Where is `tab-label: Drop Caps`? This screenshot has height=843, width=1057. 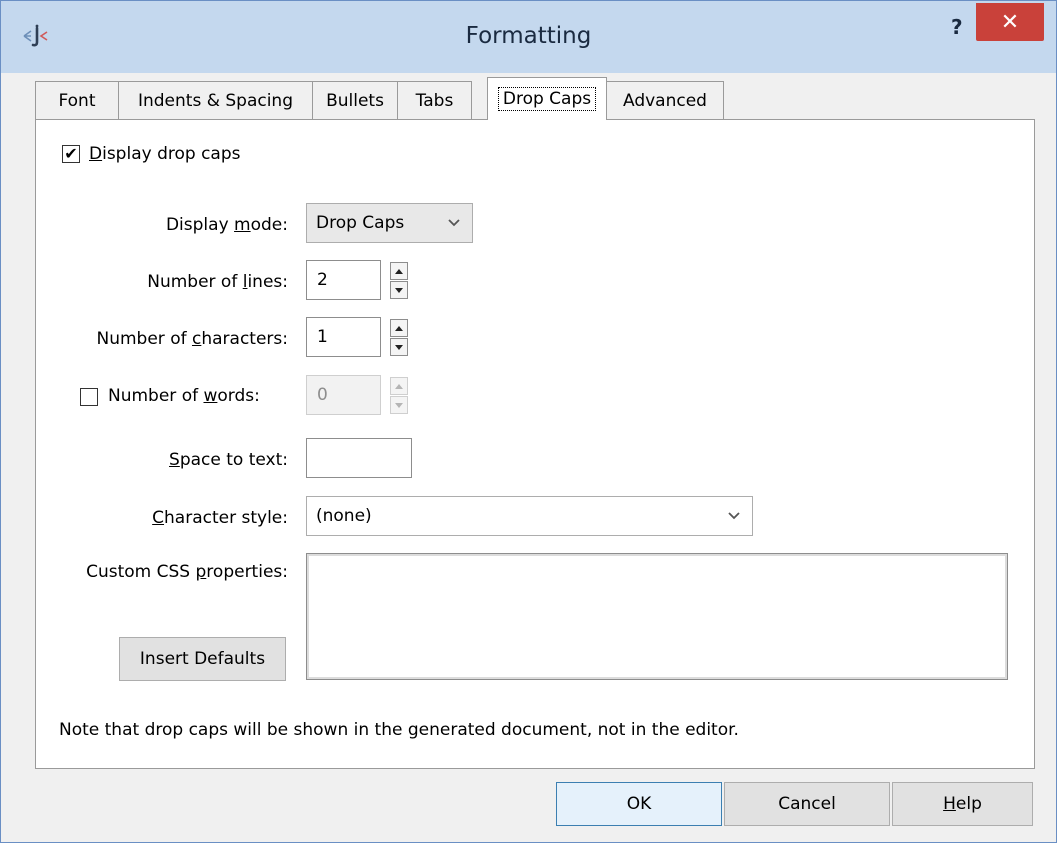
tab-label: Drop Caps is located at coordinates (547, 99).